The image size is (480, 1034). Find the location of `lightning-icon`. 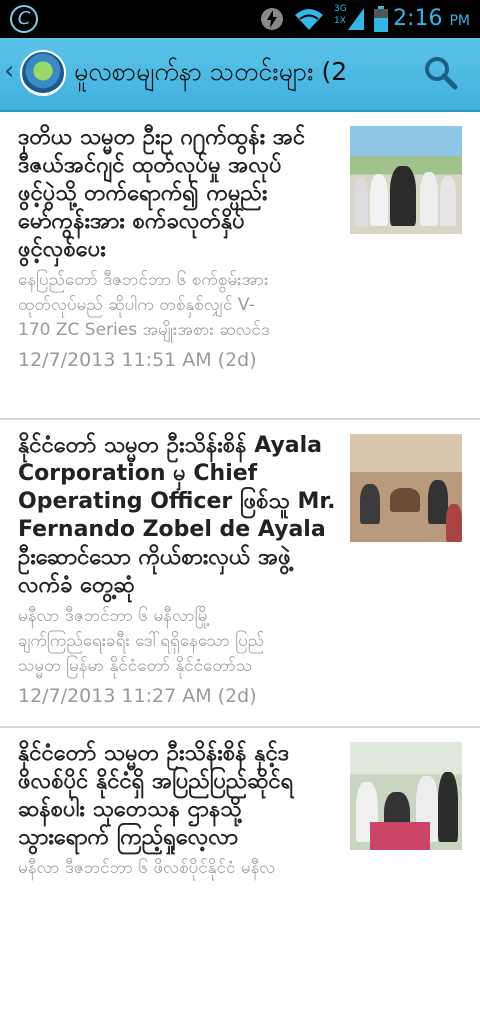

lightning-icon is located at coordinates (272, 19).